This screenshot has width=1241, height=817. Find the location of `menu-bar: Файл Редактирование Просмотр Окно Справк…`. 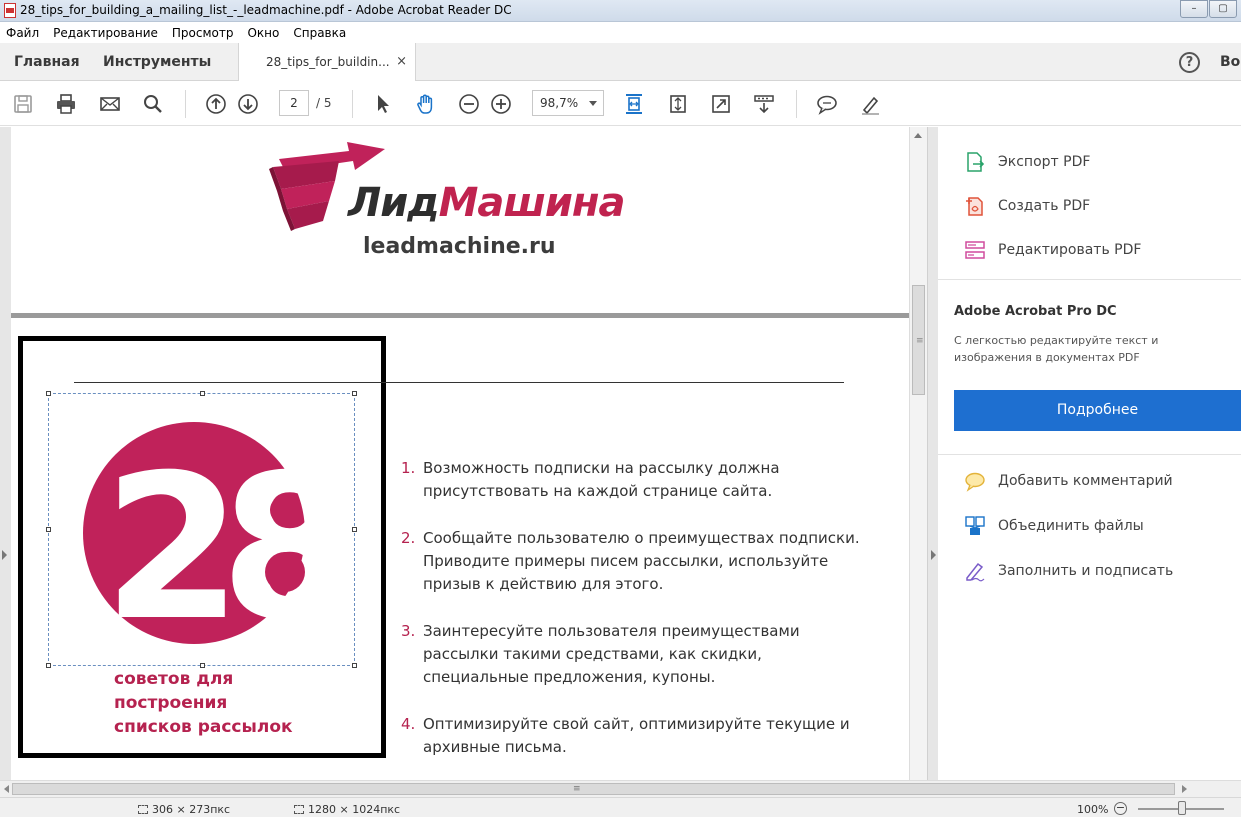

menu-bar: Файл Редактирование Просмотр Окно Справк… is located at coordinates (620, 32).